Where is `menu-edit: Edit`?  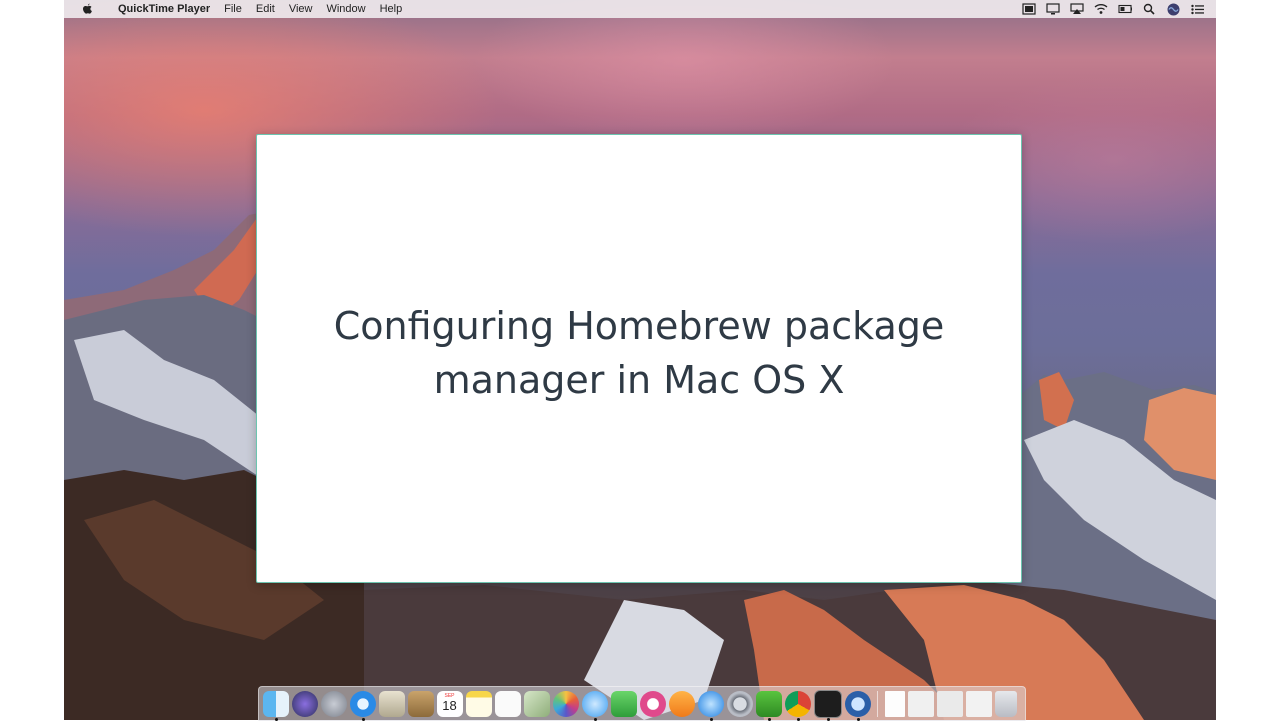 menu-edit: Edit is located at coordinates (265, 9).